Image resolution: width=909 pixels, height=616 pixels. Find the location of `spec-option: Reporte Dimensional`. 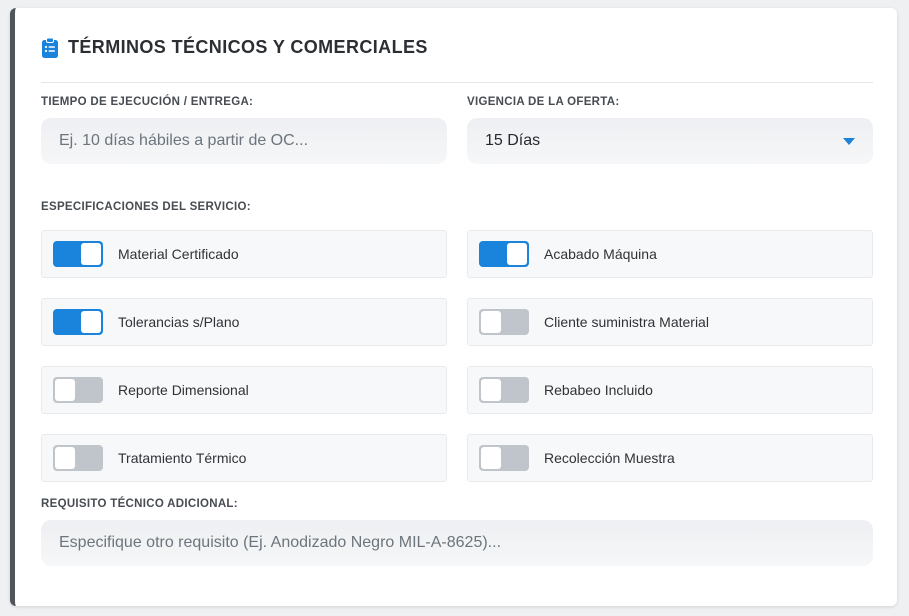

spec-option: Reporte Dimensional is located at coordinates (244, 390).